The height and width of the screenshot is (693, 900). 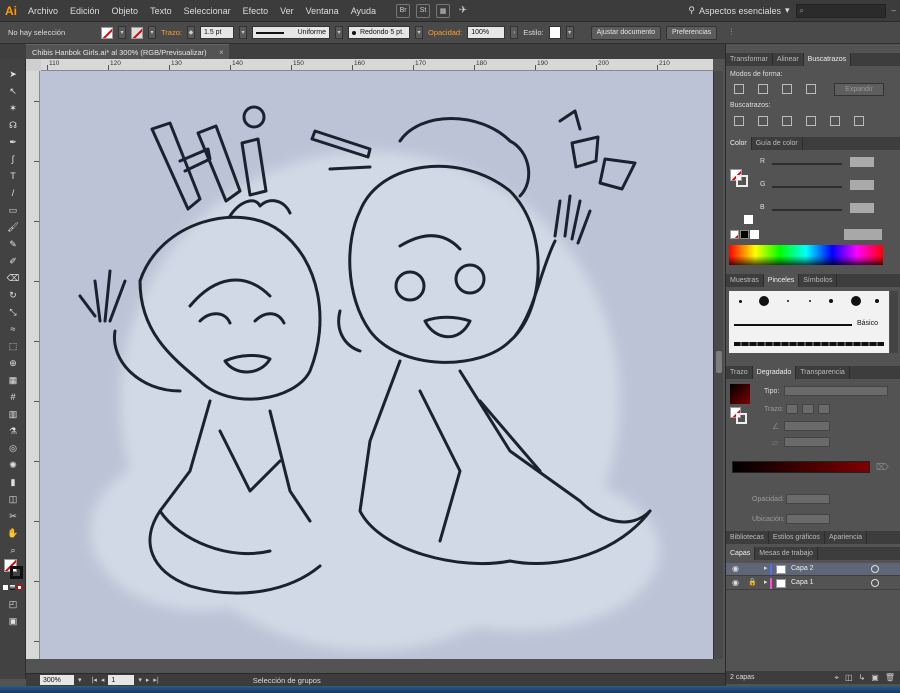 What do you see at coordinates (19, 587) in the screenshot?
I see `none-mode-icon` at bounding box center [19, 587].